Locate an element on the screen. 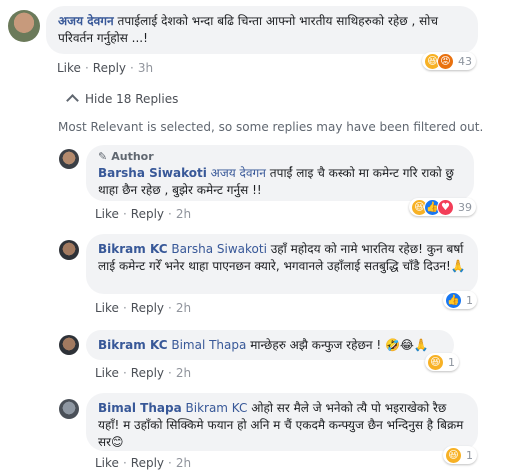 This screenshot has height=470, width=507. comment-actions: Like · Reply · 3h is located at coordinates (105, 68).